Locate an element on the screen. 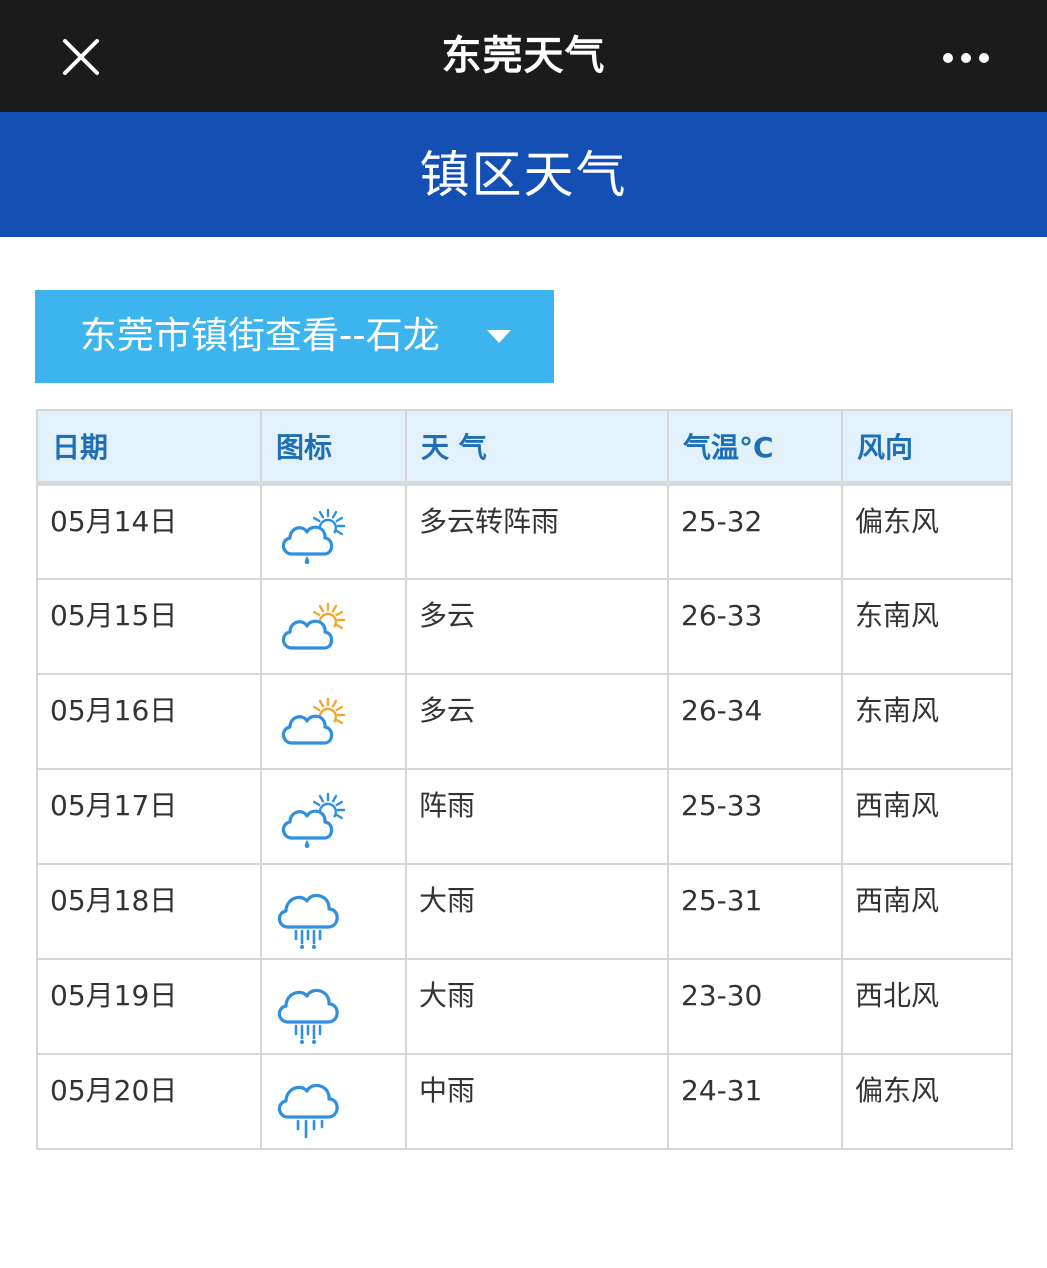 The width and height of the screenshot is (1047, 1268). caret-down-icon is located at coordinates (499, 336).